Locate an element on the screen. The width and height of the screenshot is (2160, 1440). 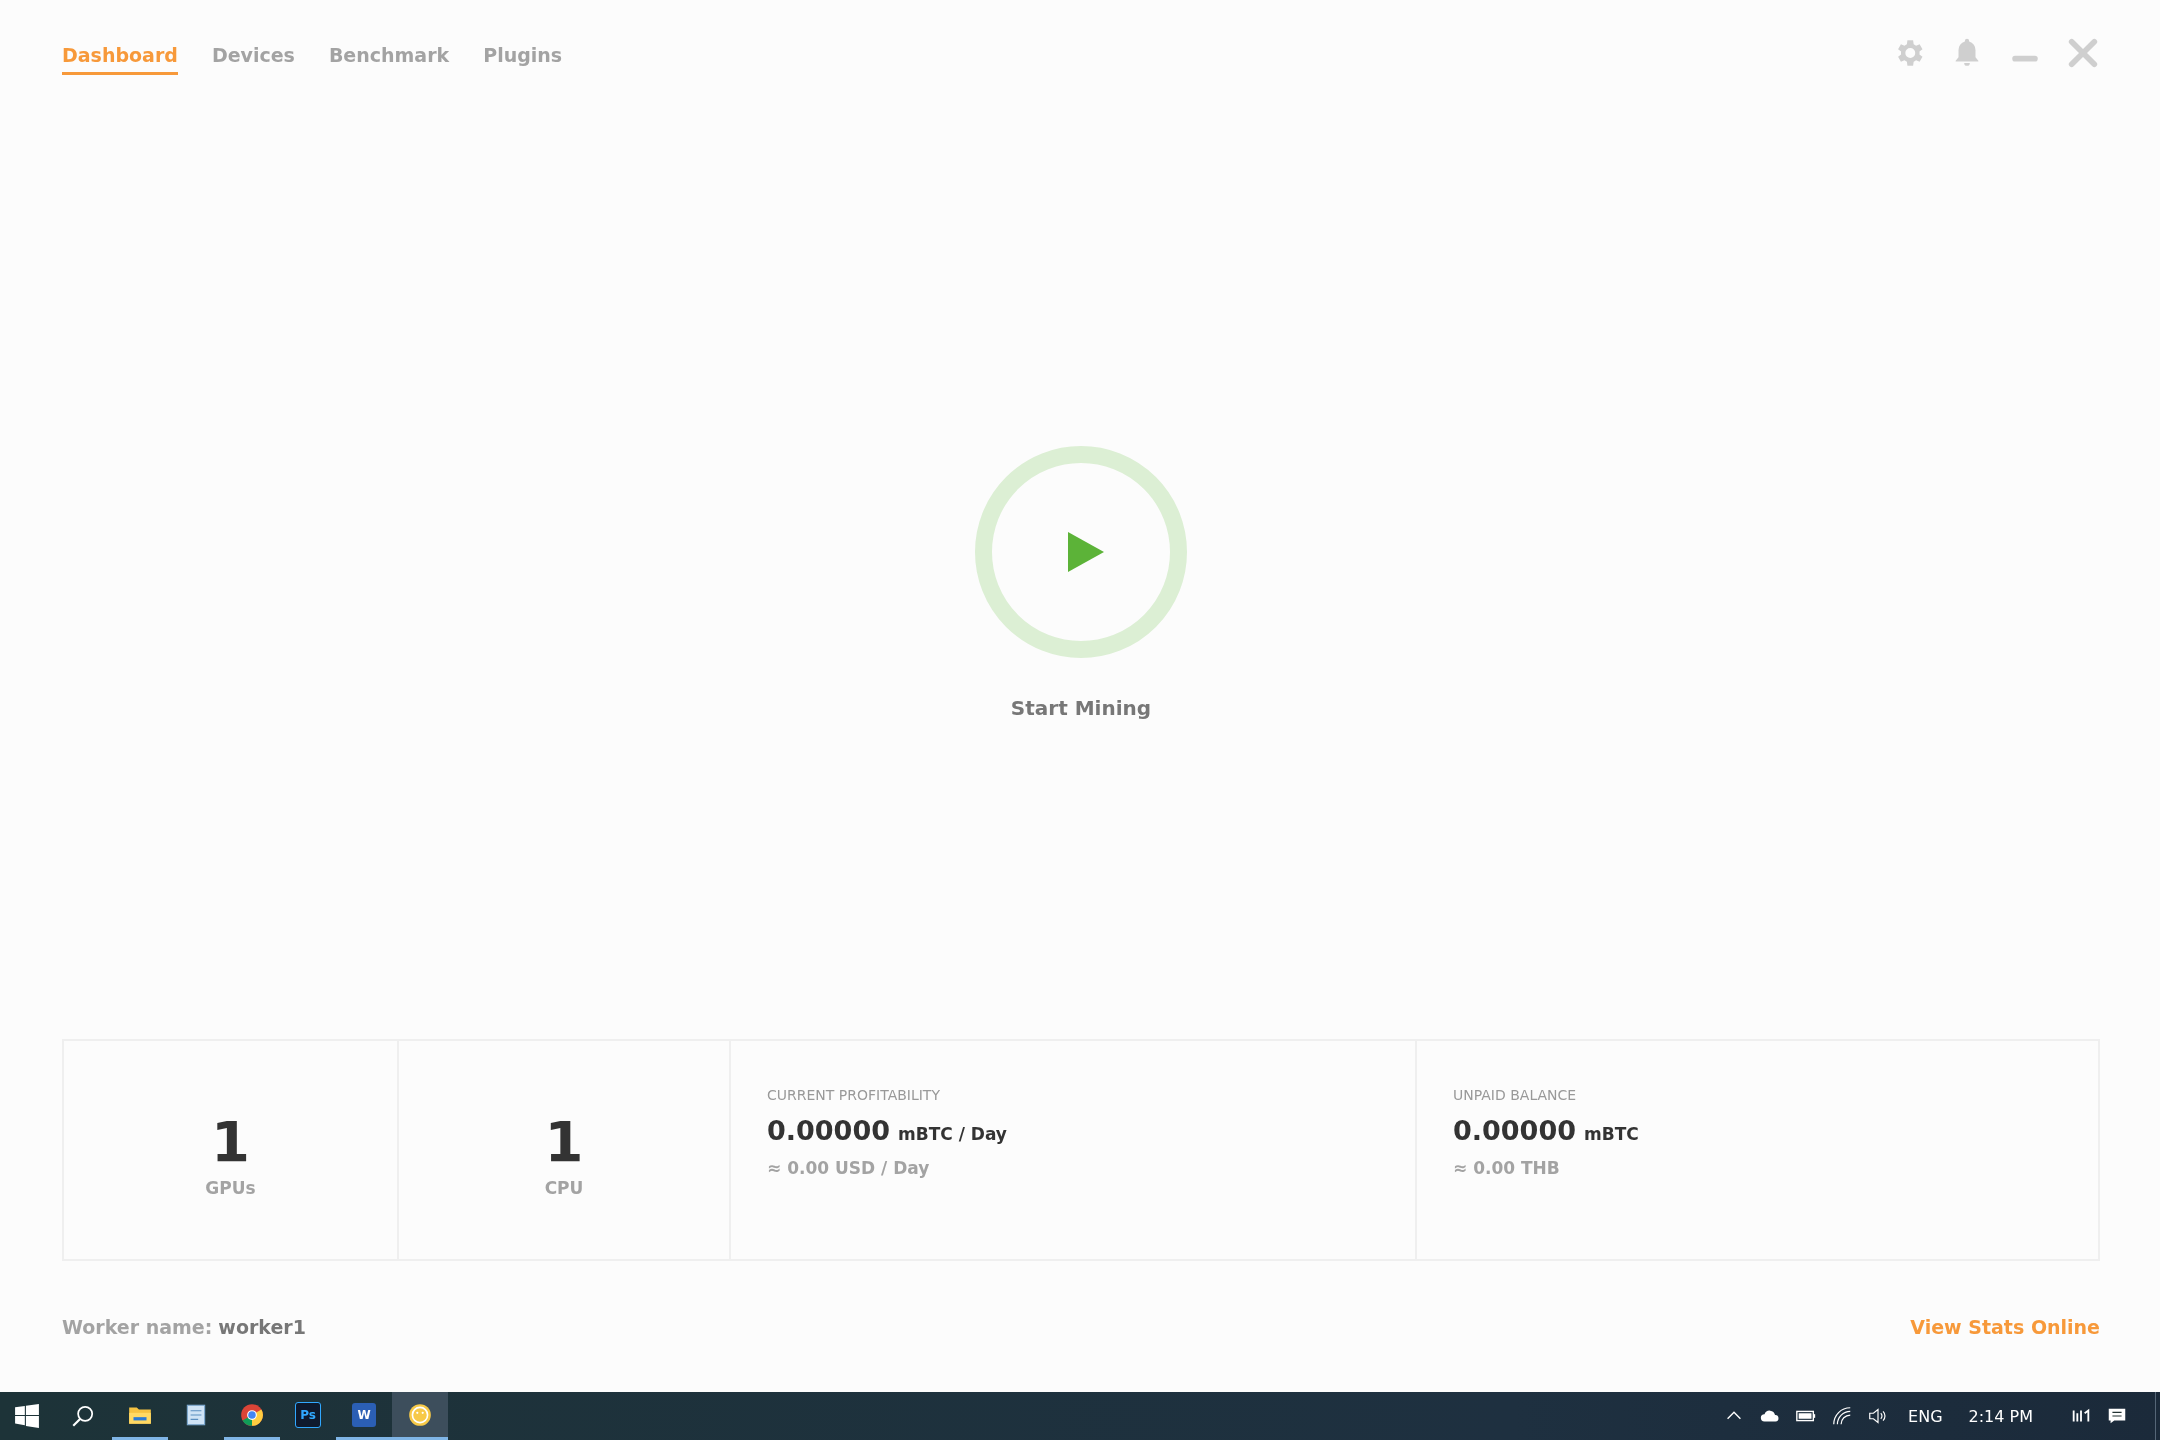
taskbar-app: Ps is located at coordinates (308, 1416).